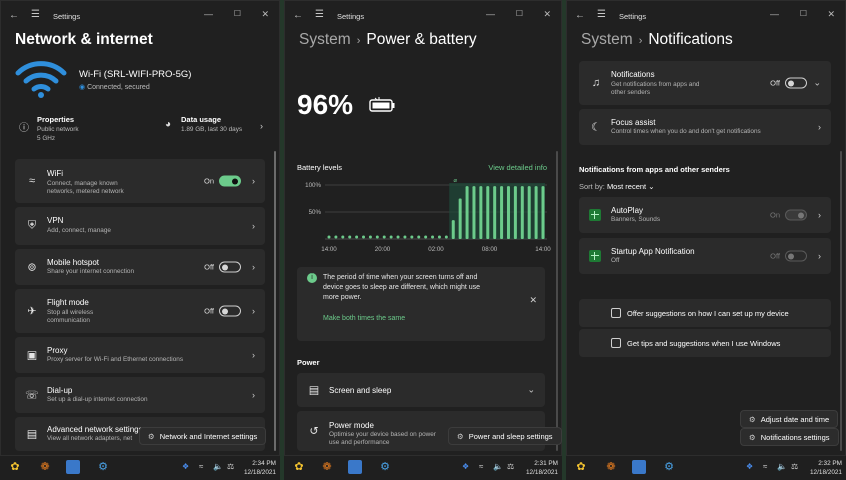 The width and height of the screenshot is (846, 480). What do you see at coordinates (596, 83) in the screenshot?
I see `bell-icon: ♫` at bounding box center [596, 83].